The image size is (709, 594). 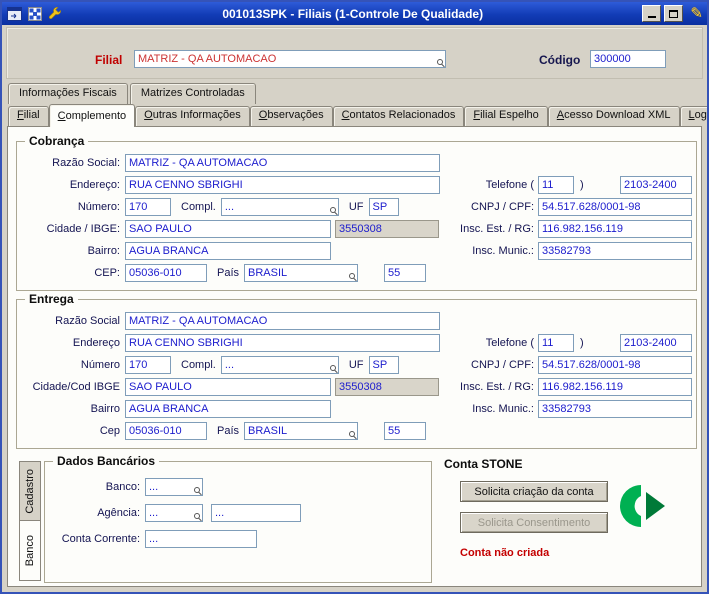 I want to click on upper-tab-bar: Informações Fiscais Matrizes Controladas, so click(x=132, y=93).